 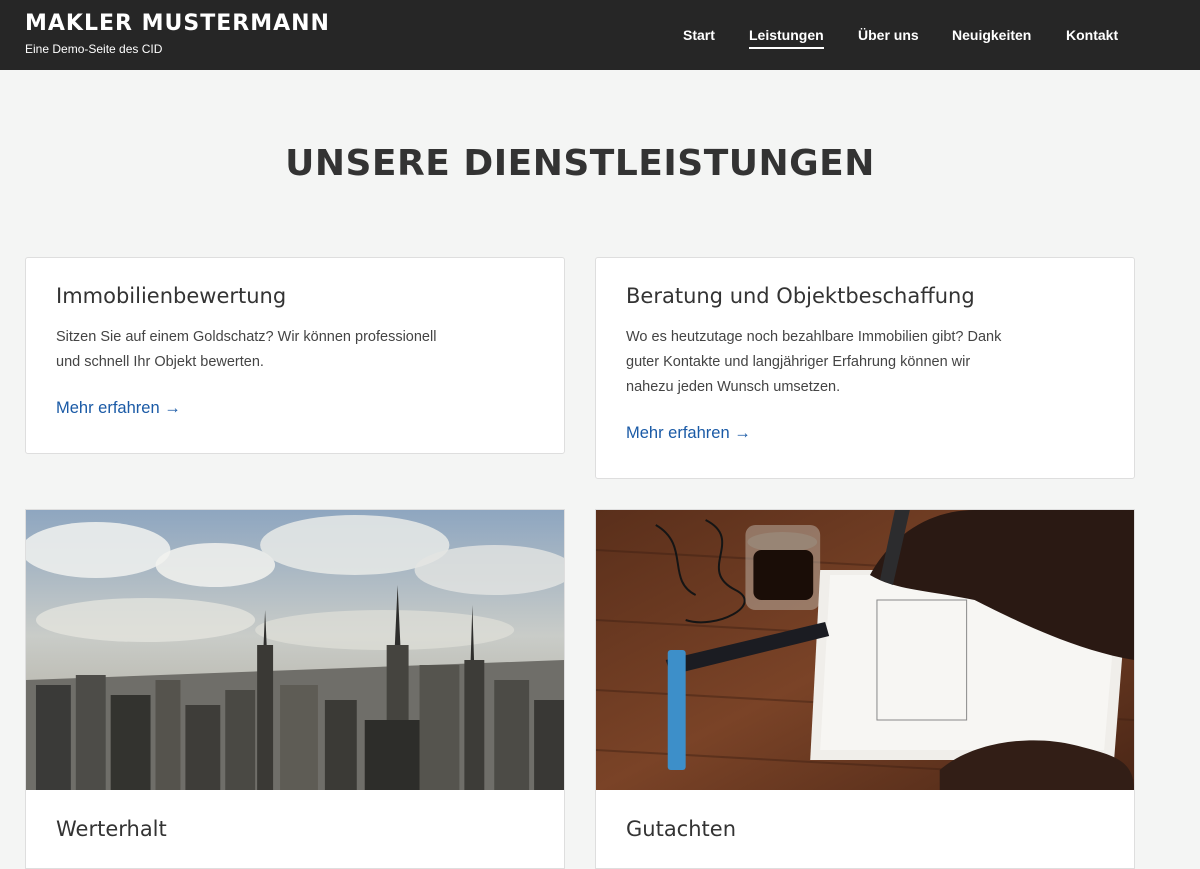 I want to click on nav-item-ueber-uns: Über uns, so click(x=888, y=35).